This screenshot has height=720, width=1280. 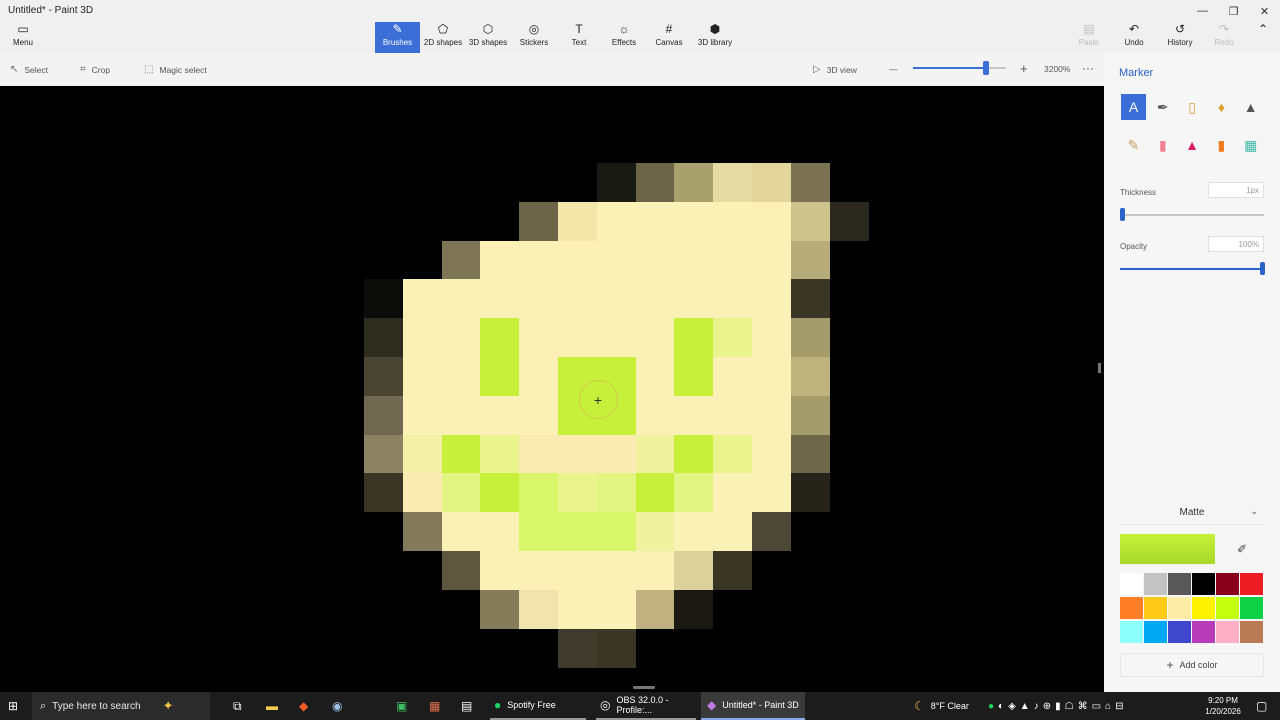 What do you see at coordinates (443, 37) in the screenshot?
I see `tab-2d-shapes: ⬠ 2D shapes` at bounding box center [443, 37].